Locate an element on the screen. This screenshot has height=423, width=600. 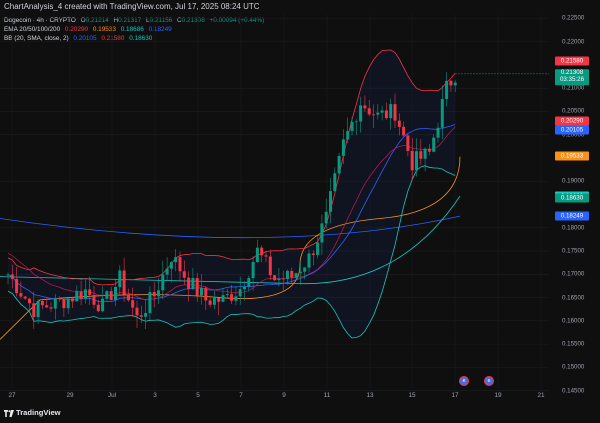
price-tick-label: 0.20500 is located at coordinates (573, 111).